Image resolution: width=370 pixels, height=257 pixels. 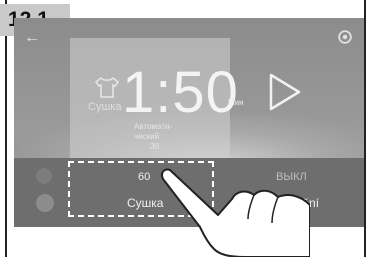 What do you see at coordinates (32, 38) in the screenshot?
I see `back-arrow-icon: ←` at bounding box center [32, 38].